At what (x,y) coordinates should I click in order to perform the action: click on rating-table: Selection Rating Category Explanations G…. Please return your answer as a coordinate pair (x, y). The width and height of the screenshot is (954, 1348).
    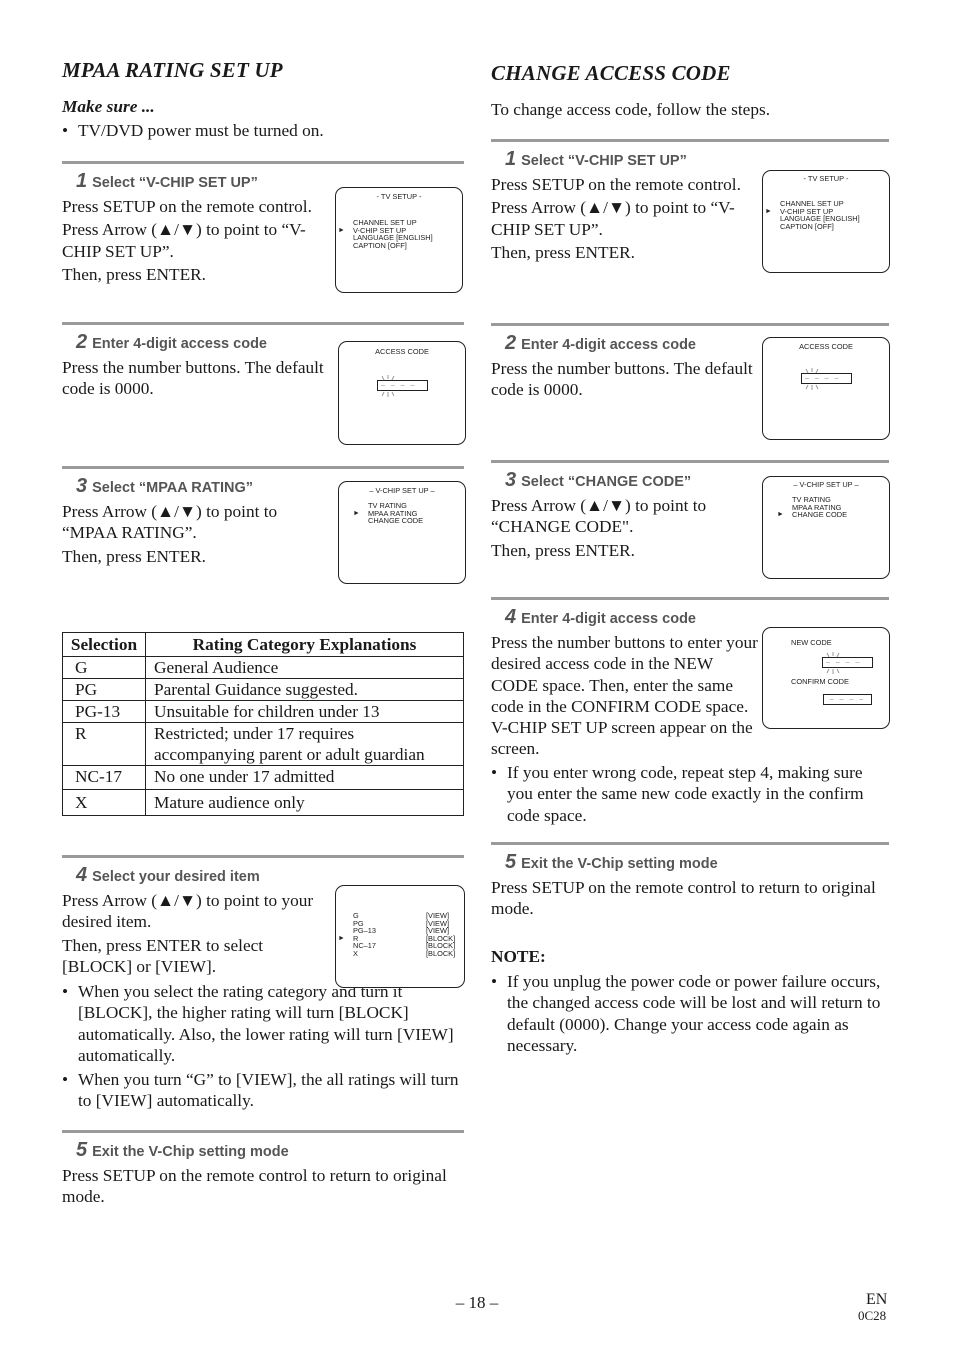
    Looking at the image, I should click on (263, 724).